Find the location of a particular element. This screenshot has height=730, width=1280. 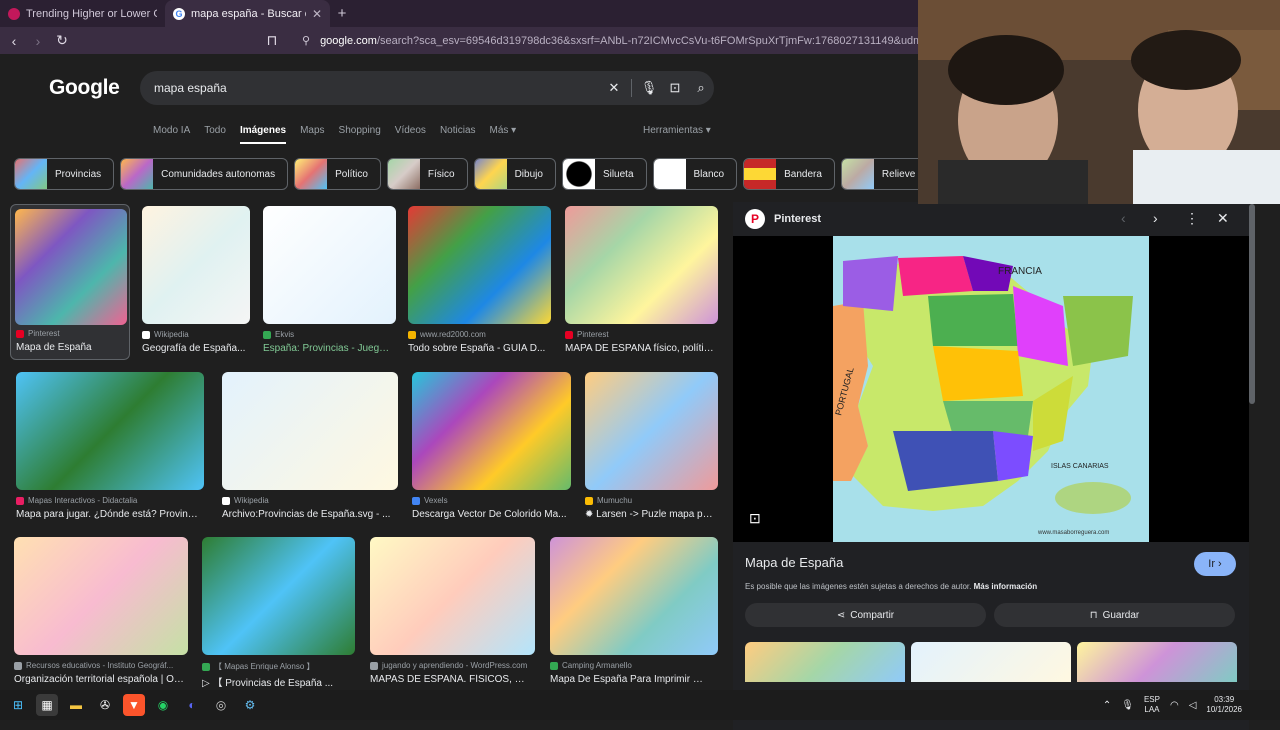

steam-icon: ⚙ is located at coordinates (250, 705).